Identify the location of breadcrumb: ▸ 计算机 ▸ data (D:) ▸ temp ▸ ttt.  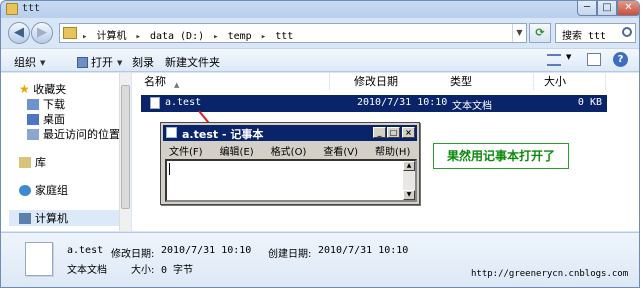
(189, 34).